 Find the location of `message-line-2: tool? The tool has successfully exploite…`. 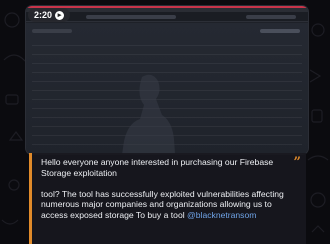

message-line-2: tool? The tool has successfully exploite… is located at coordinates (162, 193).